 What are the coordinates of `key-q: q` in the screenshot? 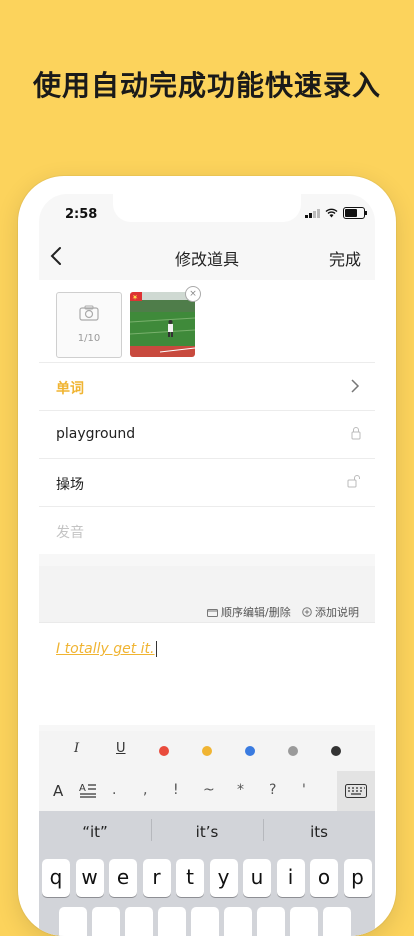 It's located at (56, 878).